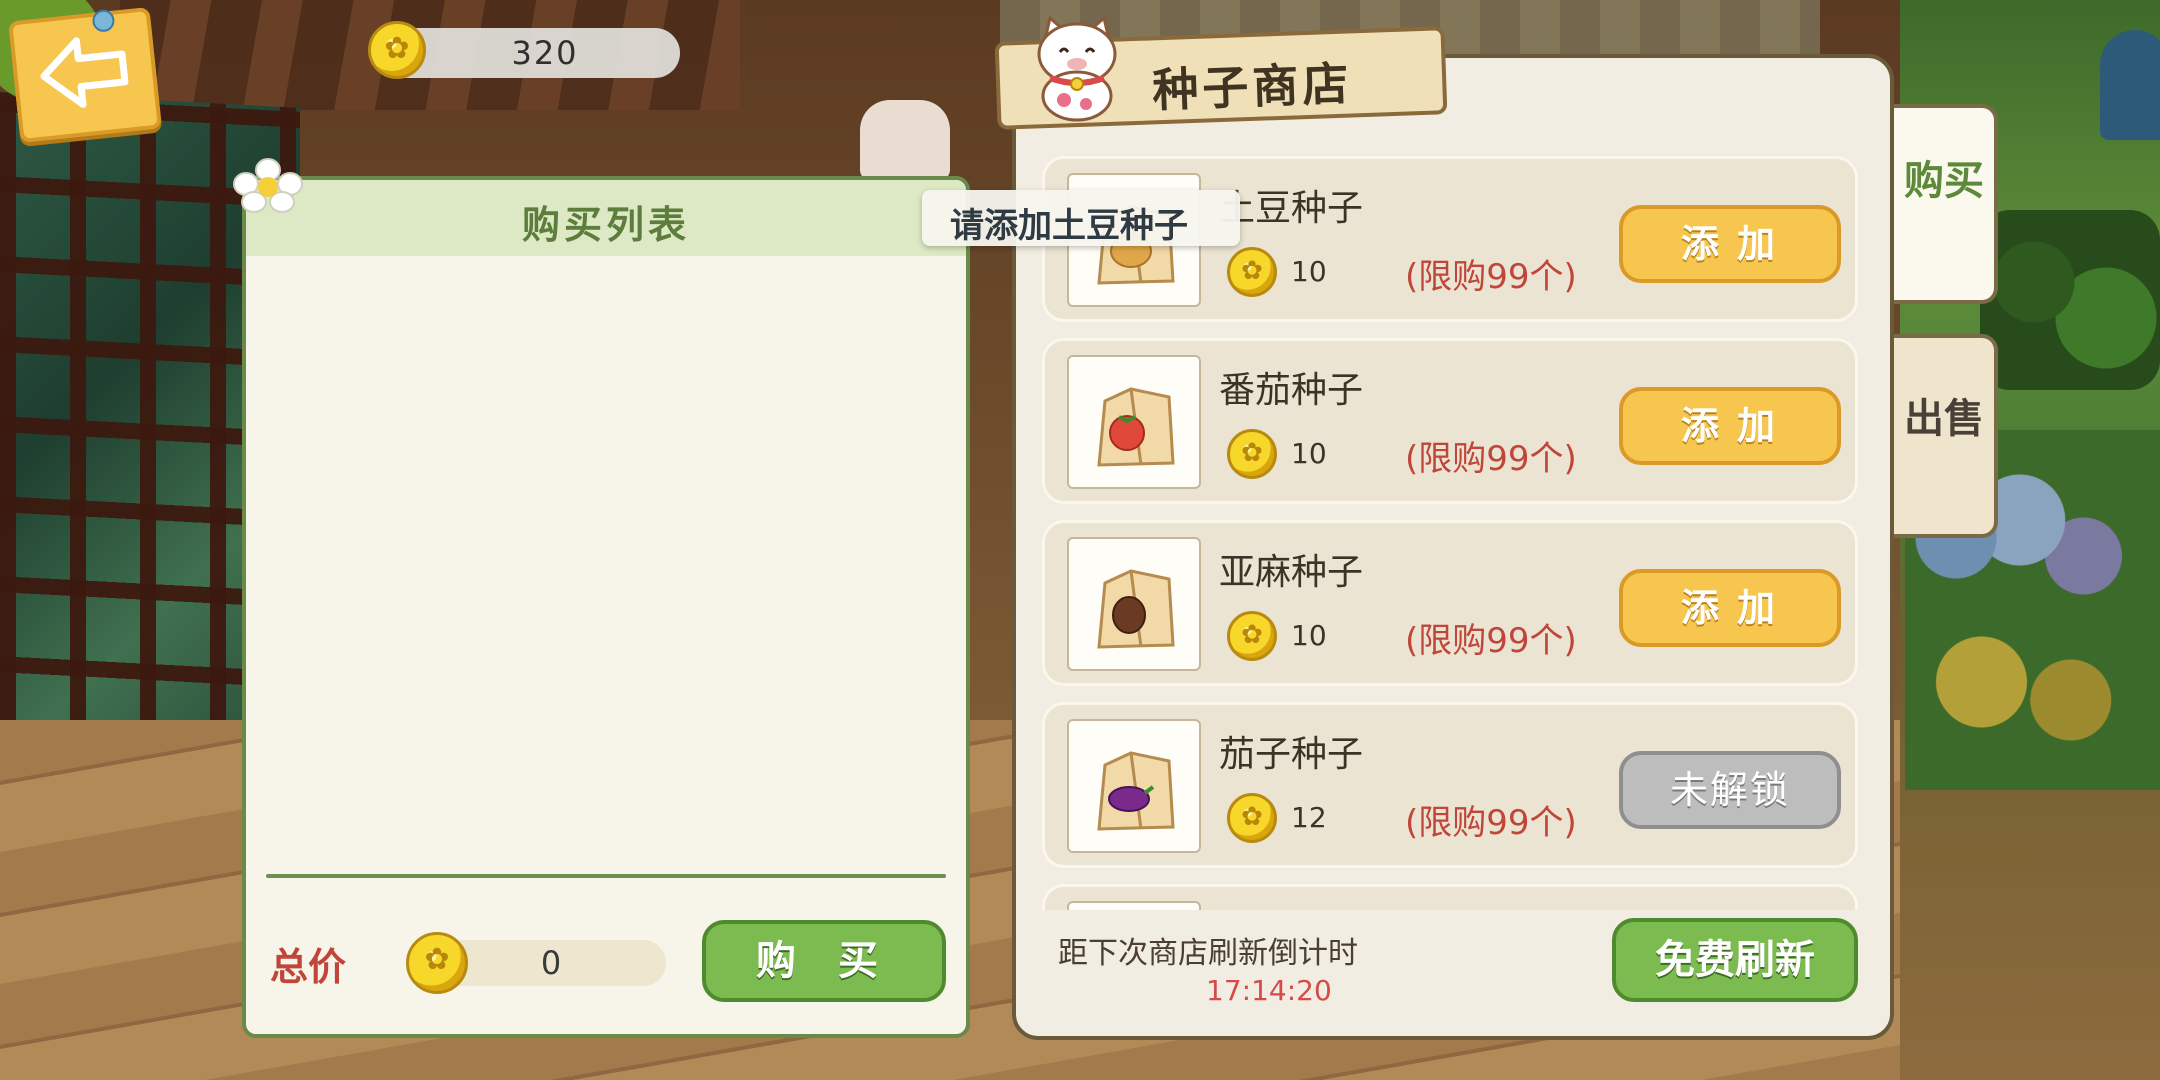 The image size is (2160, 1080). Describe the element at coordinates (551, 963) in the screenshot. I see `total-price-value: 0` at that location.